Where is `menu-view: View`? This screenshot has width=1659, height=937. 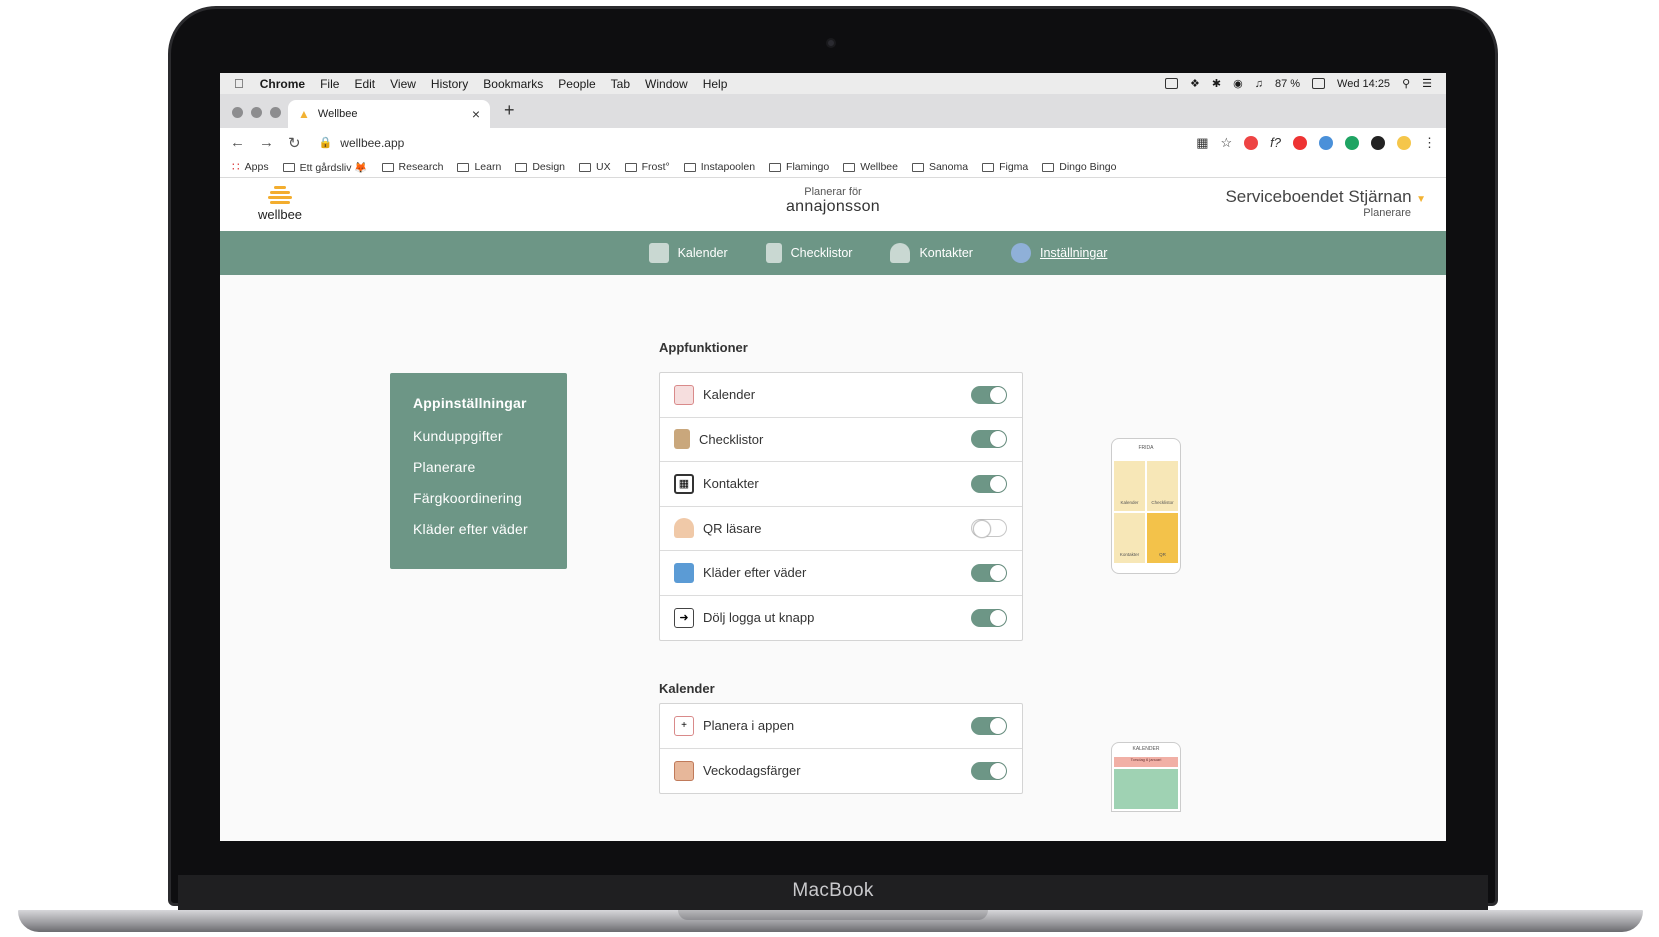 menu-view: View is located at coordinates (403, 84).